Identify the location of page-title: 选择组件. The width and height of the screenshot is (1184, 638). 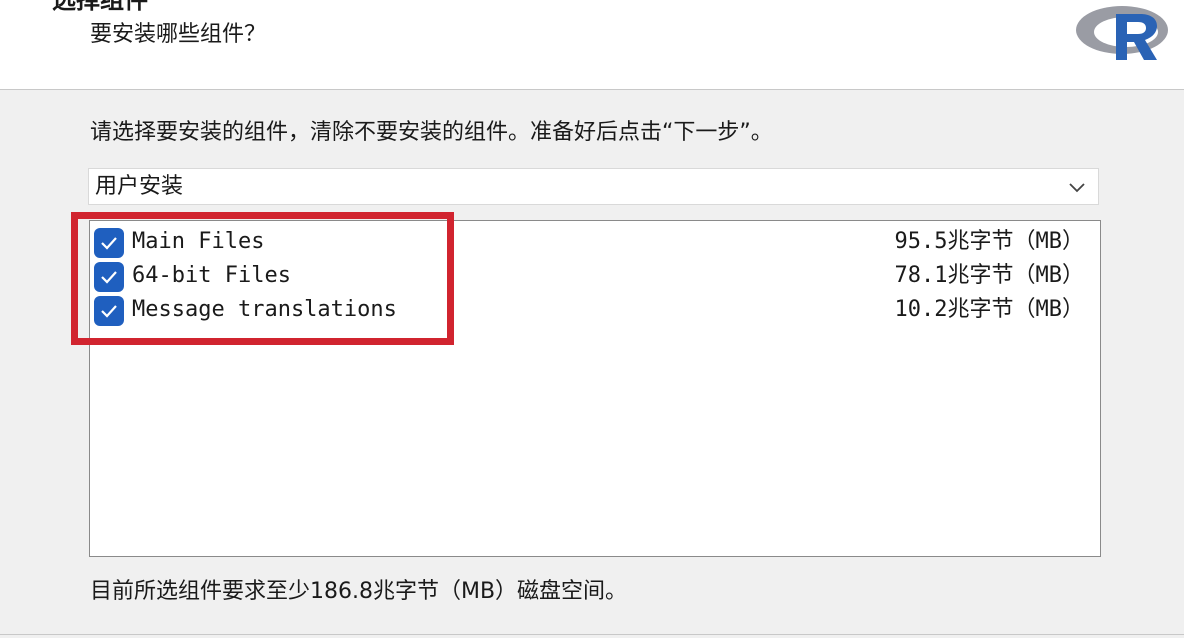
(100, 7).